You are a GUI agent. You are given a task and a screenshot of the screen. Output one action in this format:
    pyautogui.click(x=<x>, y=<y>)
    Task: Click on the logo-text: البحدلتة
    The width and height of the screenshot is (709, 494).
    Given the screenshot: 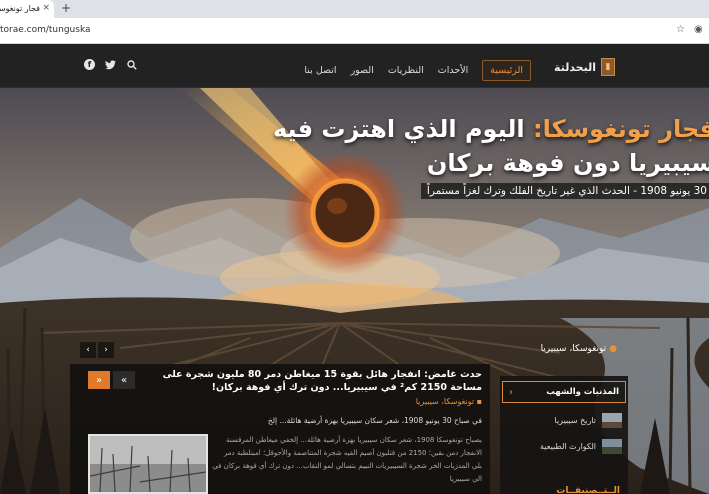 What is the action you would take?
    pyautogui.click(x=575, y=67)
    